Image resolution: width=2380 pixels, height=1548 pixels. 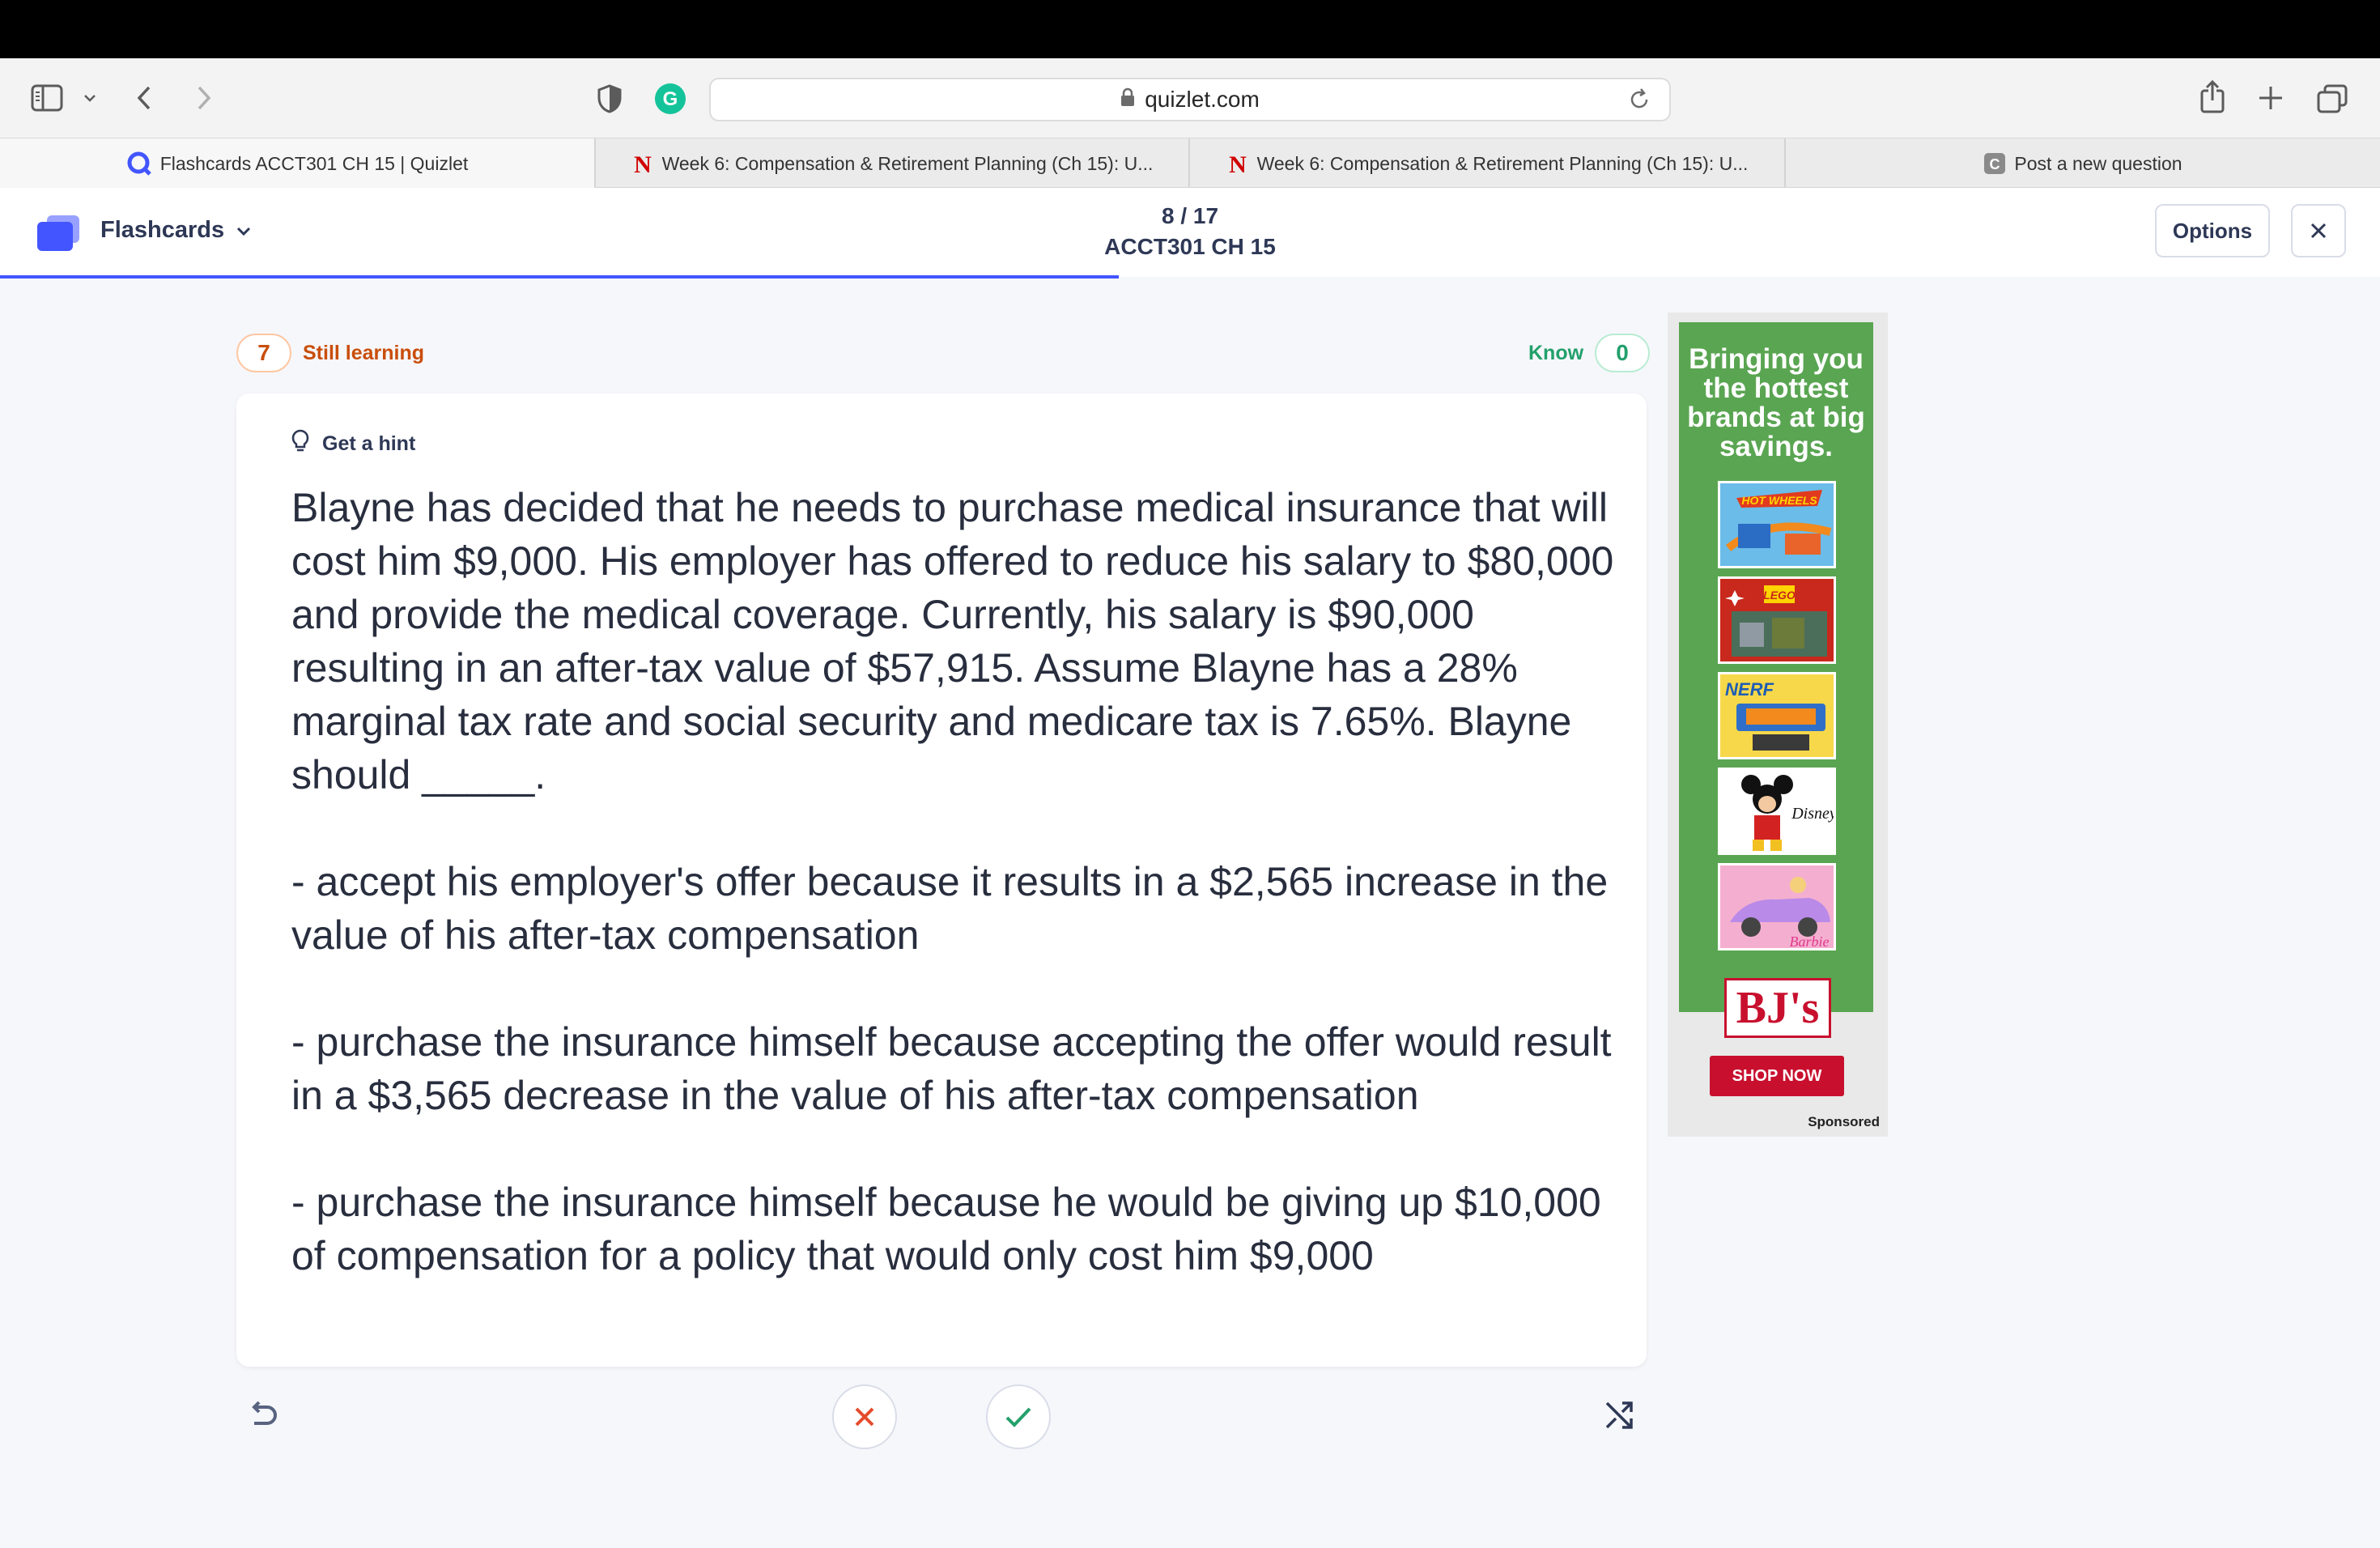 I want to click on close-icon, so click(x=2318, y=231).